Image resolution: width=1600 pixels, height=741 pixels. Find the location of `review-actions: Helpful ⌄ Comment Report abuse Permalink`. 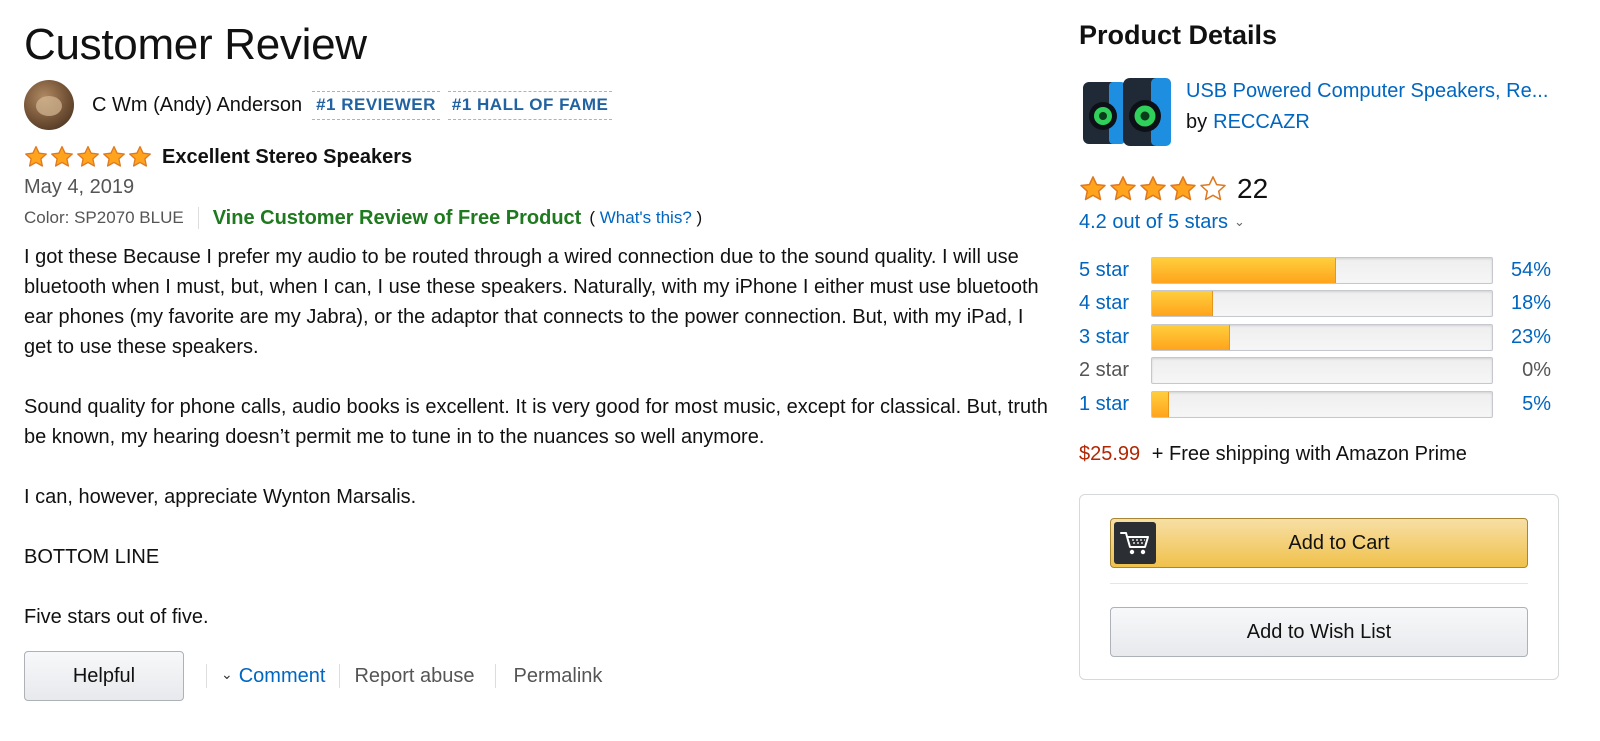

review-actions: Helpful ⌄ Comment Report abuse Permalink is located at coordinates (313, 676).